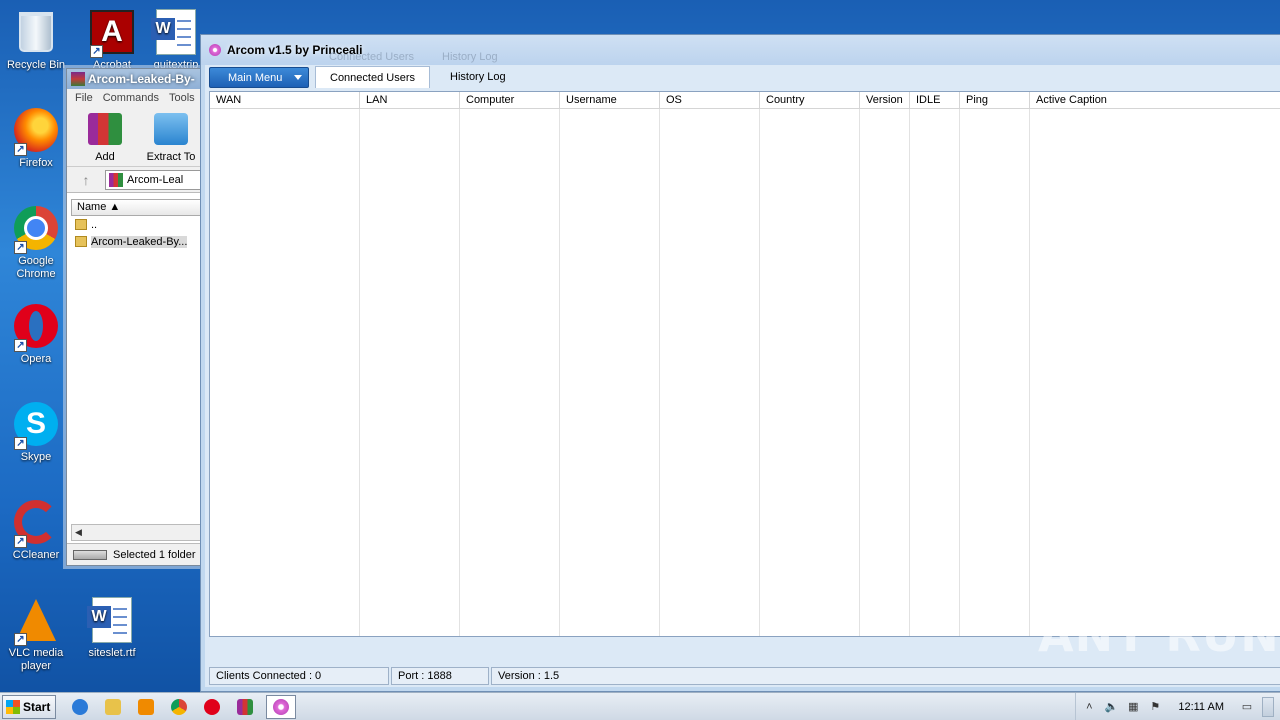 The width and height of the screenshot is (1280, 720). What do you see at coordinates (179, 707) in the screenshot?
I see `taskbar-chrome` at bounding box center [179, 707].